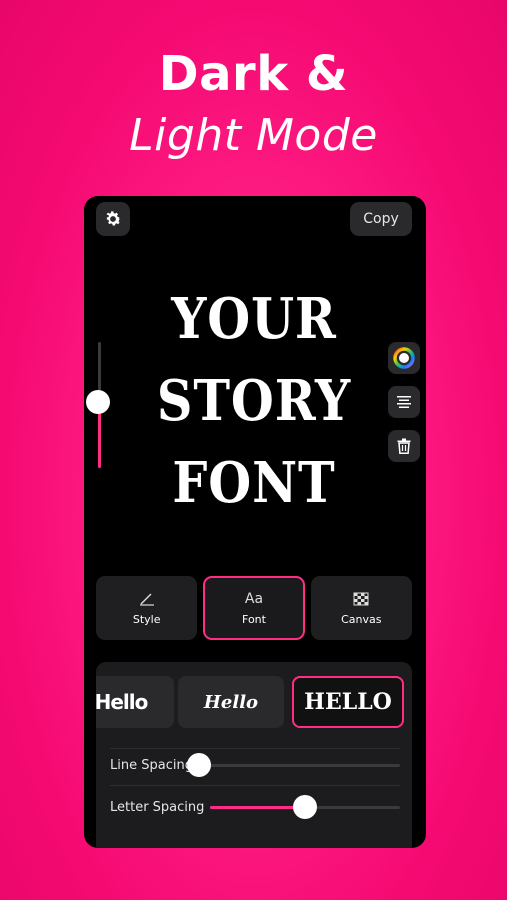 Image resolution: width=507 pixels, height=900 pixels. Describe the element at coordinates (157, 807) in the screenshot. I see `letter-spacing-label: Letter Spacing` at that location.